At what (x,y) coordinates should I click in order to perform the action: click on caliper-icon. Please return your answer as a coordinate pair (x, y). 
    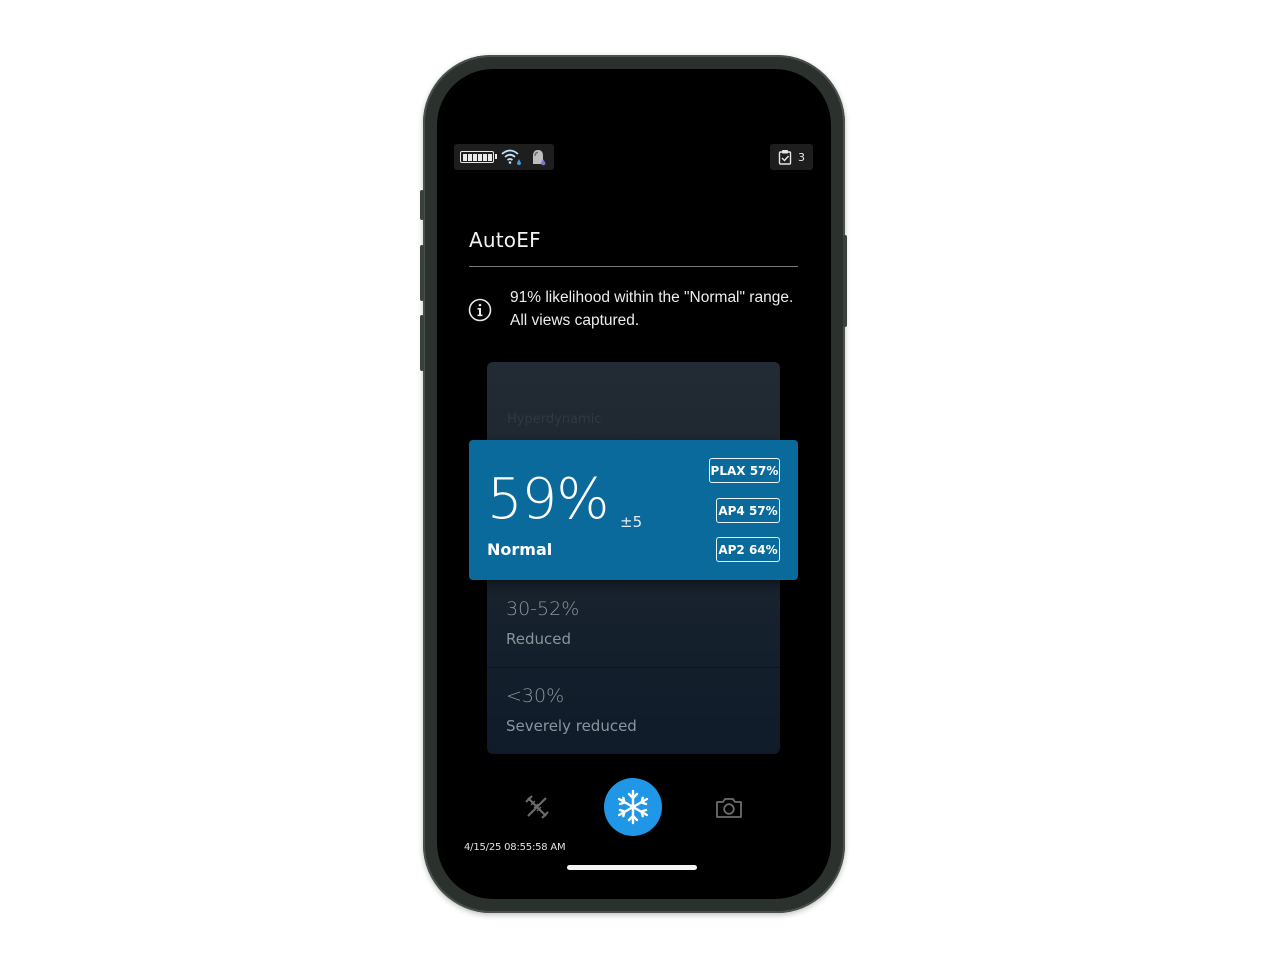
    Looking at the image, I should click on (537, 807).